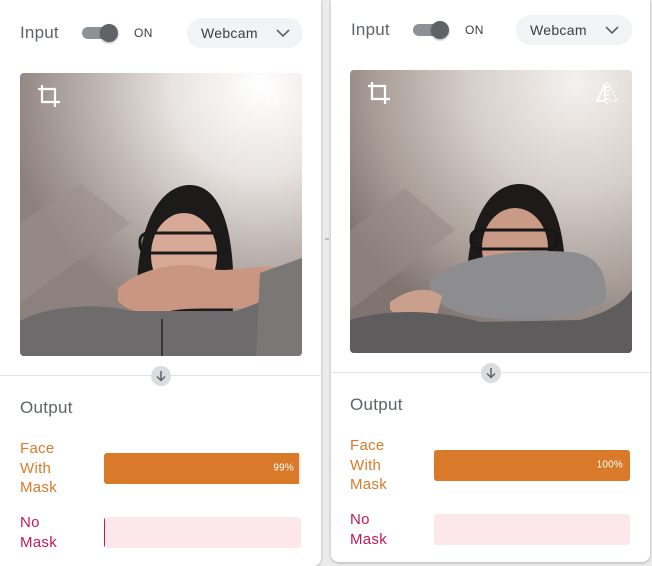 This screenshot has width=652, height=566. I want to click on confidence-bar: 99%, so click(202, 468).